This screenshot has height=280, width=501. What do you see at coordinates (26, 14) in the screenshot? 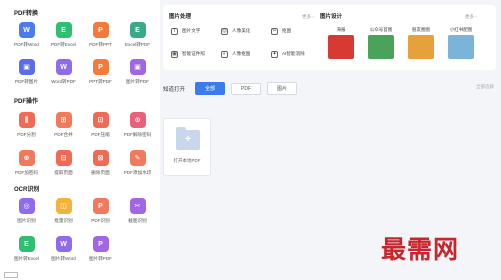
I see `section-title-pdf-convert: PDF转换` at bounding box center [26, 14].